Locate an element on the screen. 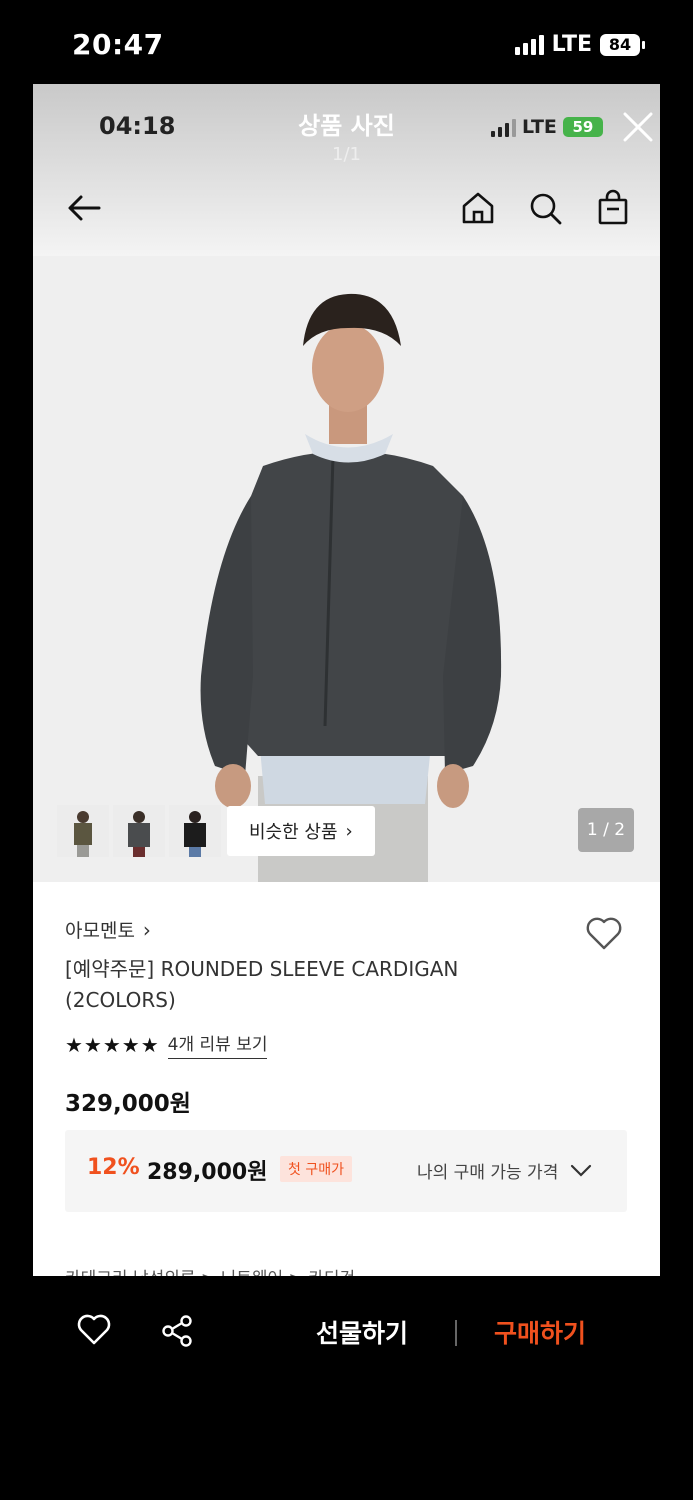 The image size is (693, 1500). discount-price-box: 12% 289,000원 첫 구매가 나의 구매 가능 가격 is located at coordinates (346, 1171).